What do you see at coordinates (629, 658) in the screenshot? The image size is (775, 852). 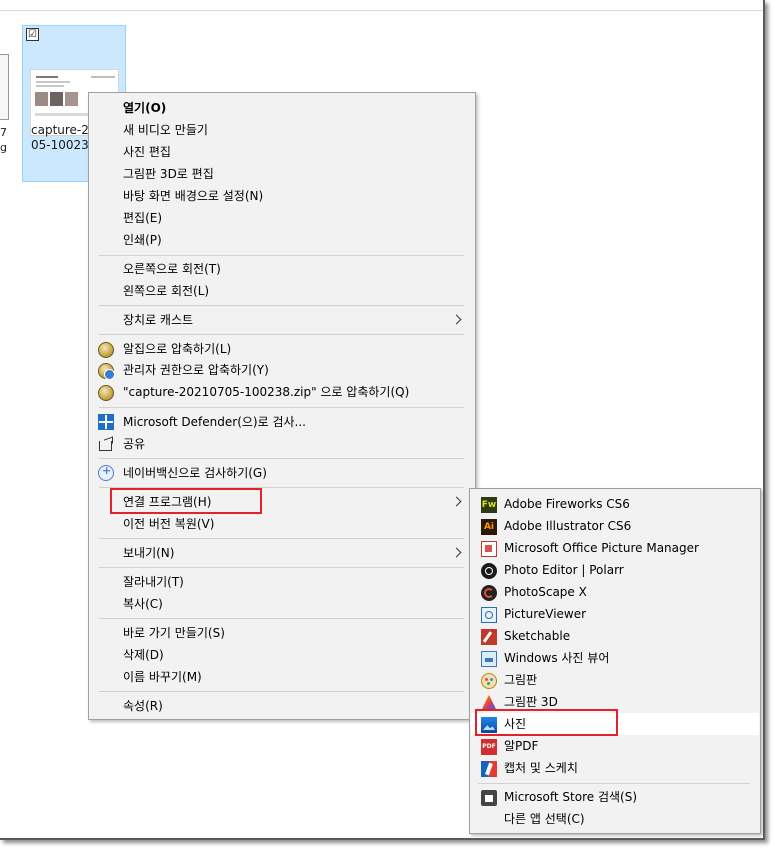 I see `app-windows-photo-viewer: Windows 사진 뷰어` at bounding box center [629, 658].